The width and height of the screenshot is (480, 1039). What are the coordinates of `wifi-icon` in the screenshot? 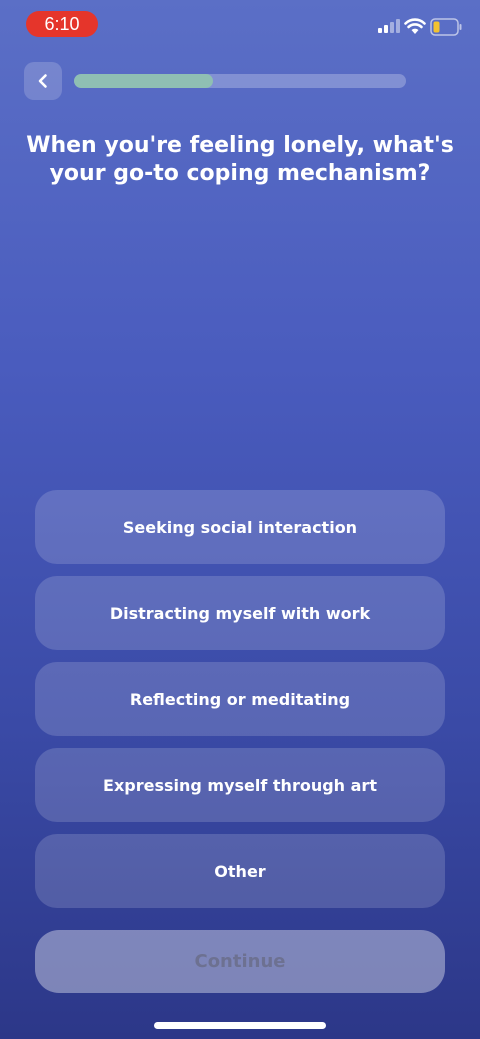 It's located at (415, 26).